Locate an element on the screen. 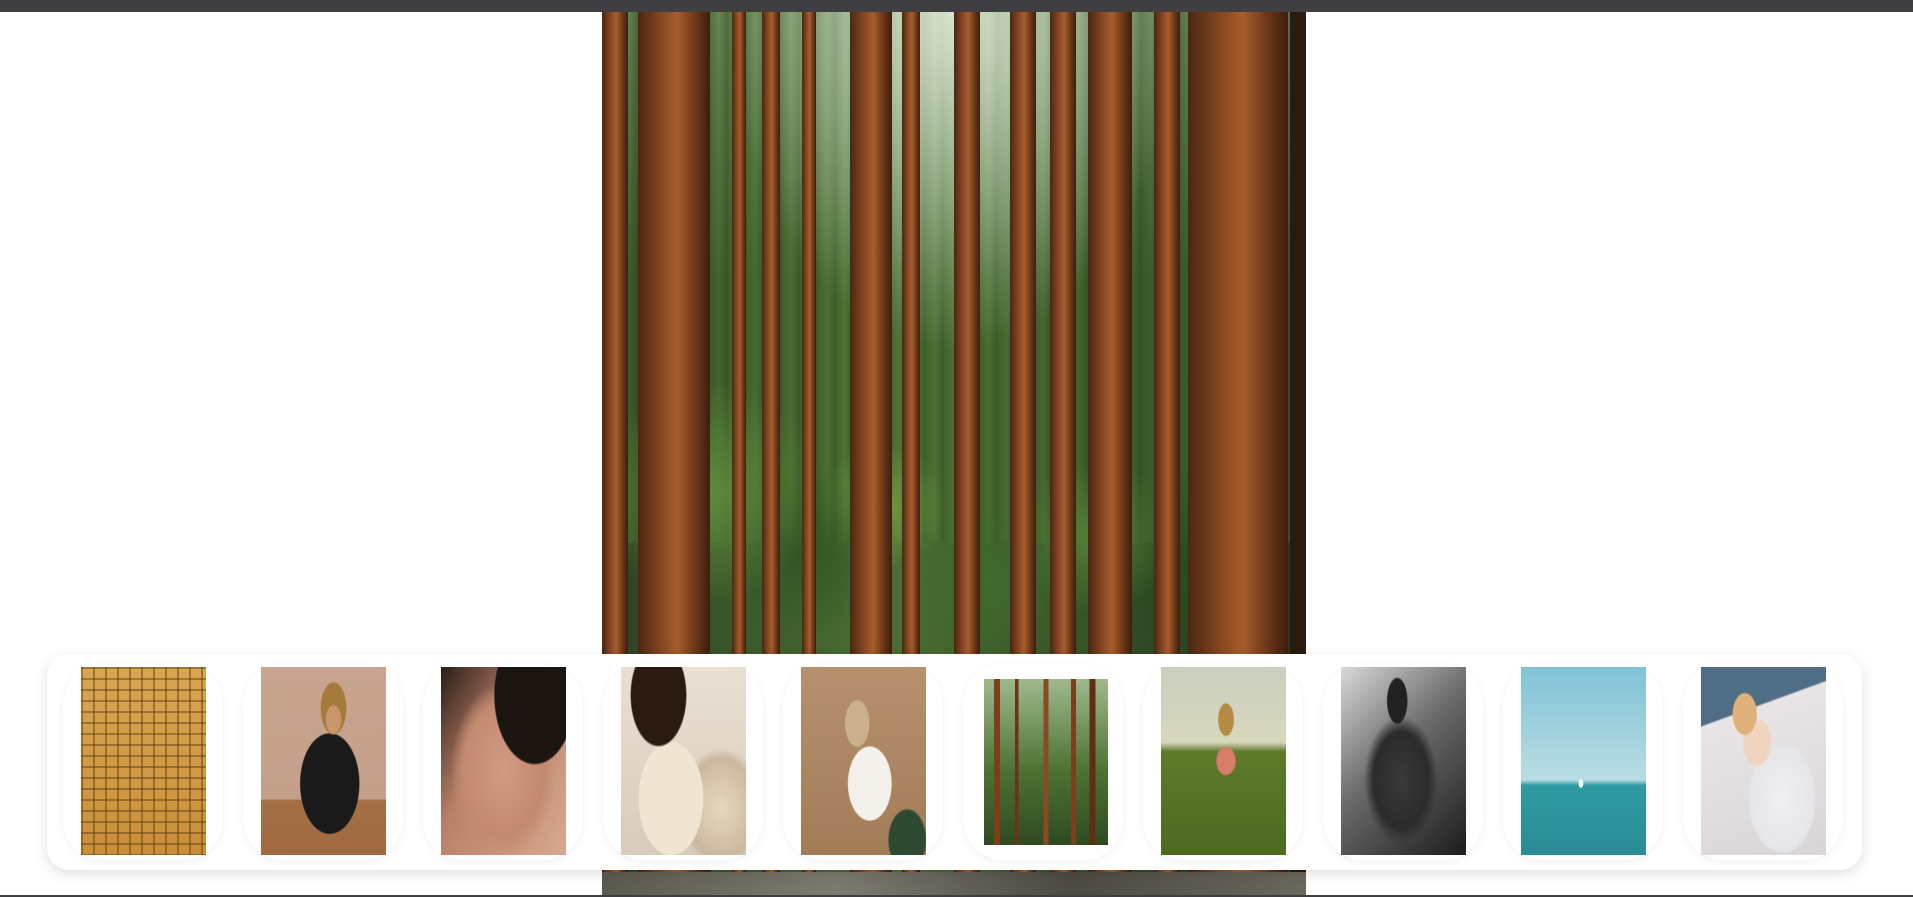  bw-portrait-photo-icon is located at coordinates (1403, 761).